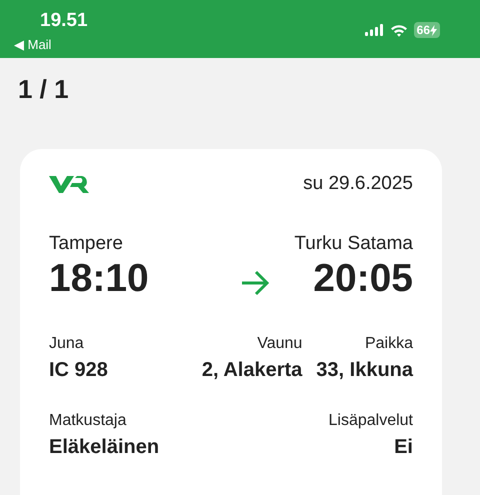  What do you see at coordinates (64, 21) in the screenshot?
I see `status-time: 19.51` at bounding box center [64, 21].